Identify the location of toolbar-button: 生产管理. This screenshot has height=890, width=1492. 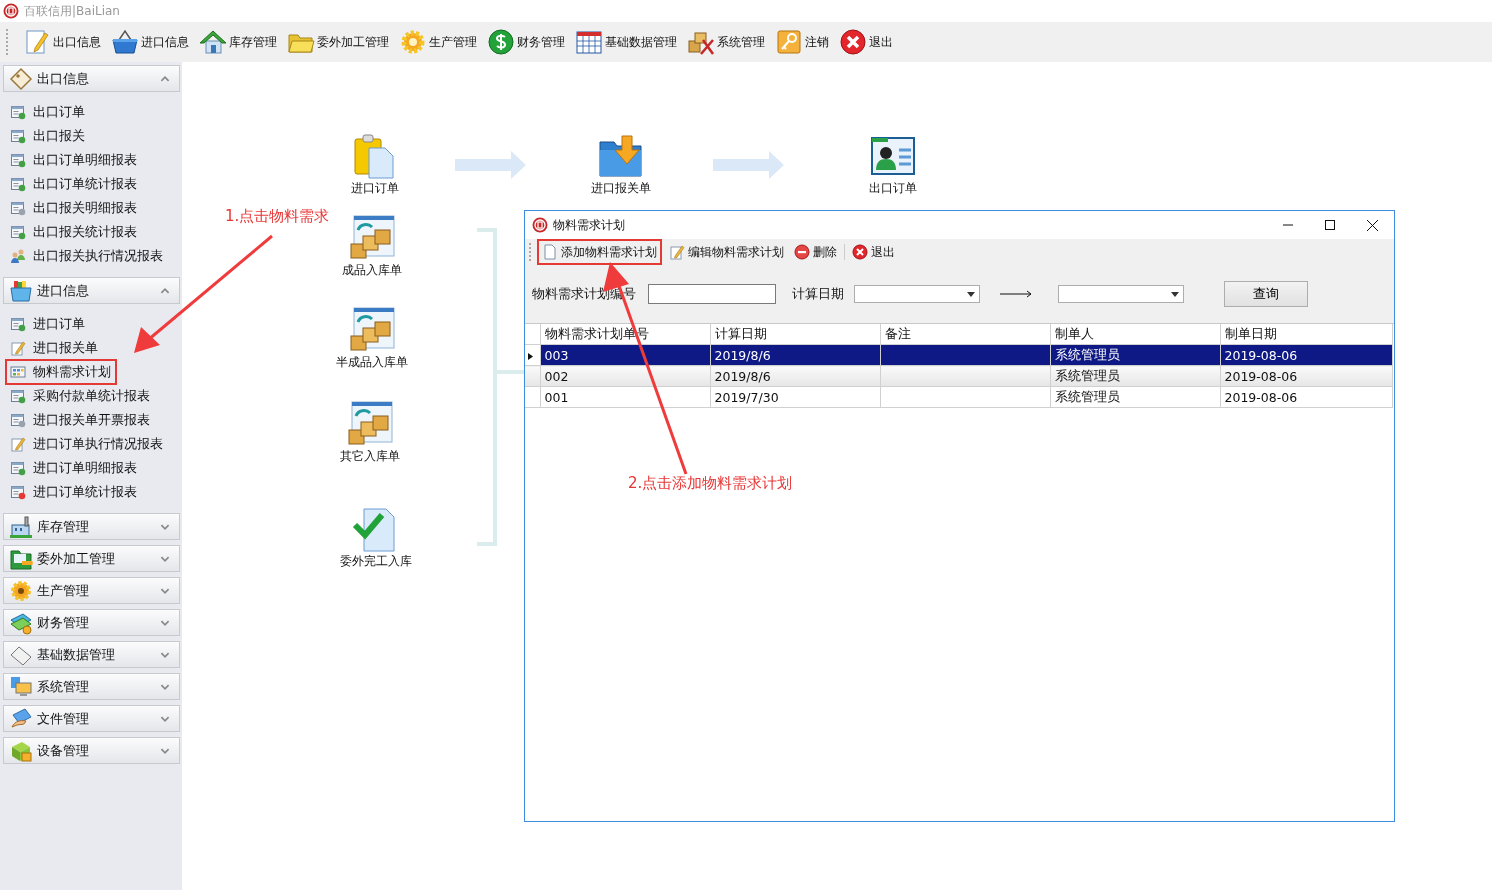
(438, 42).